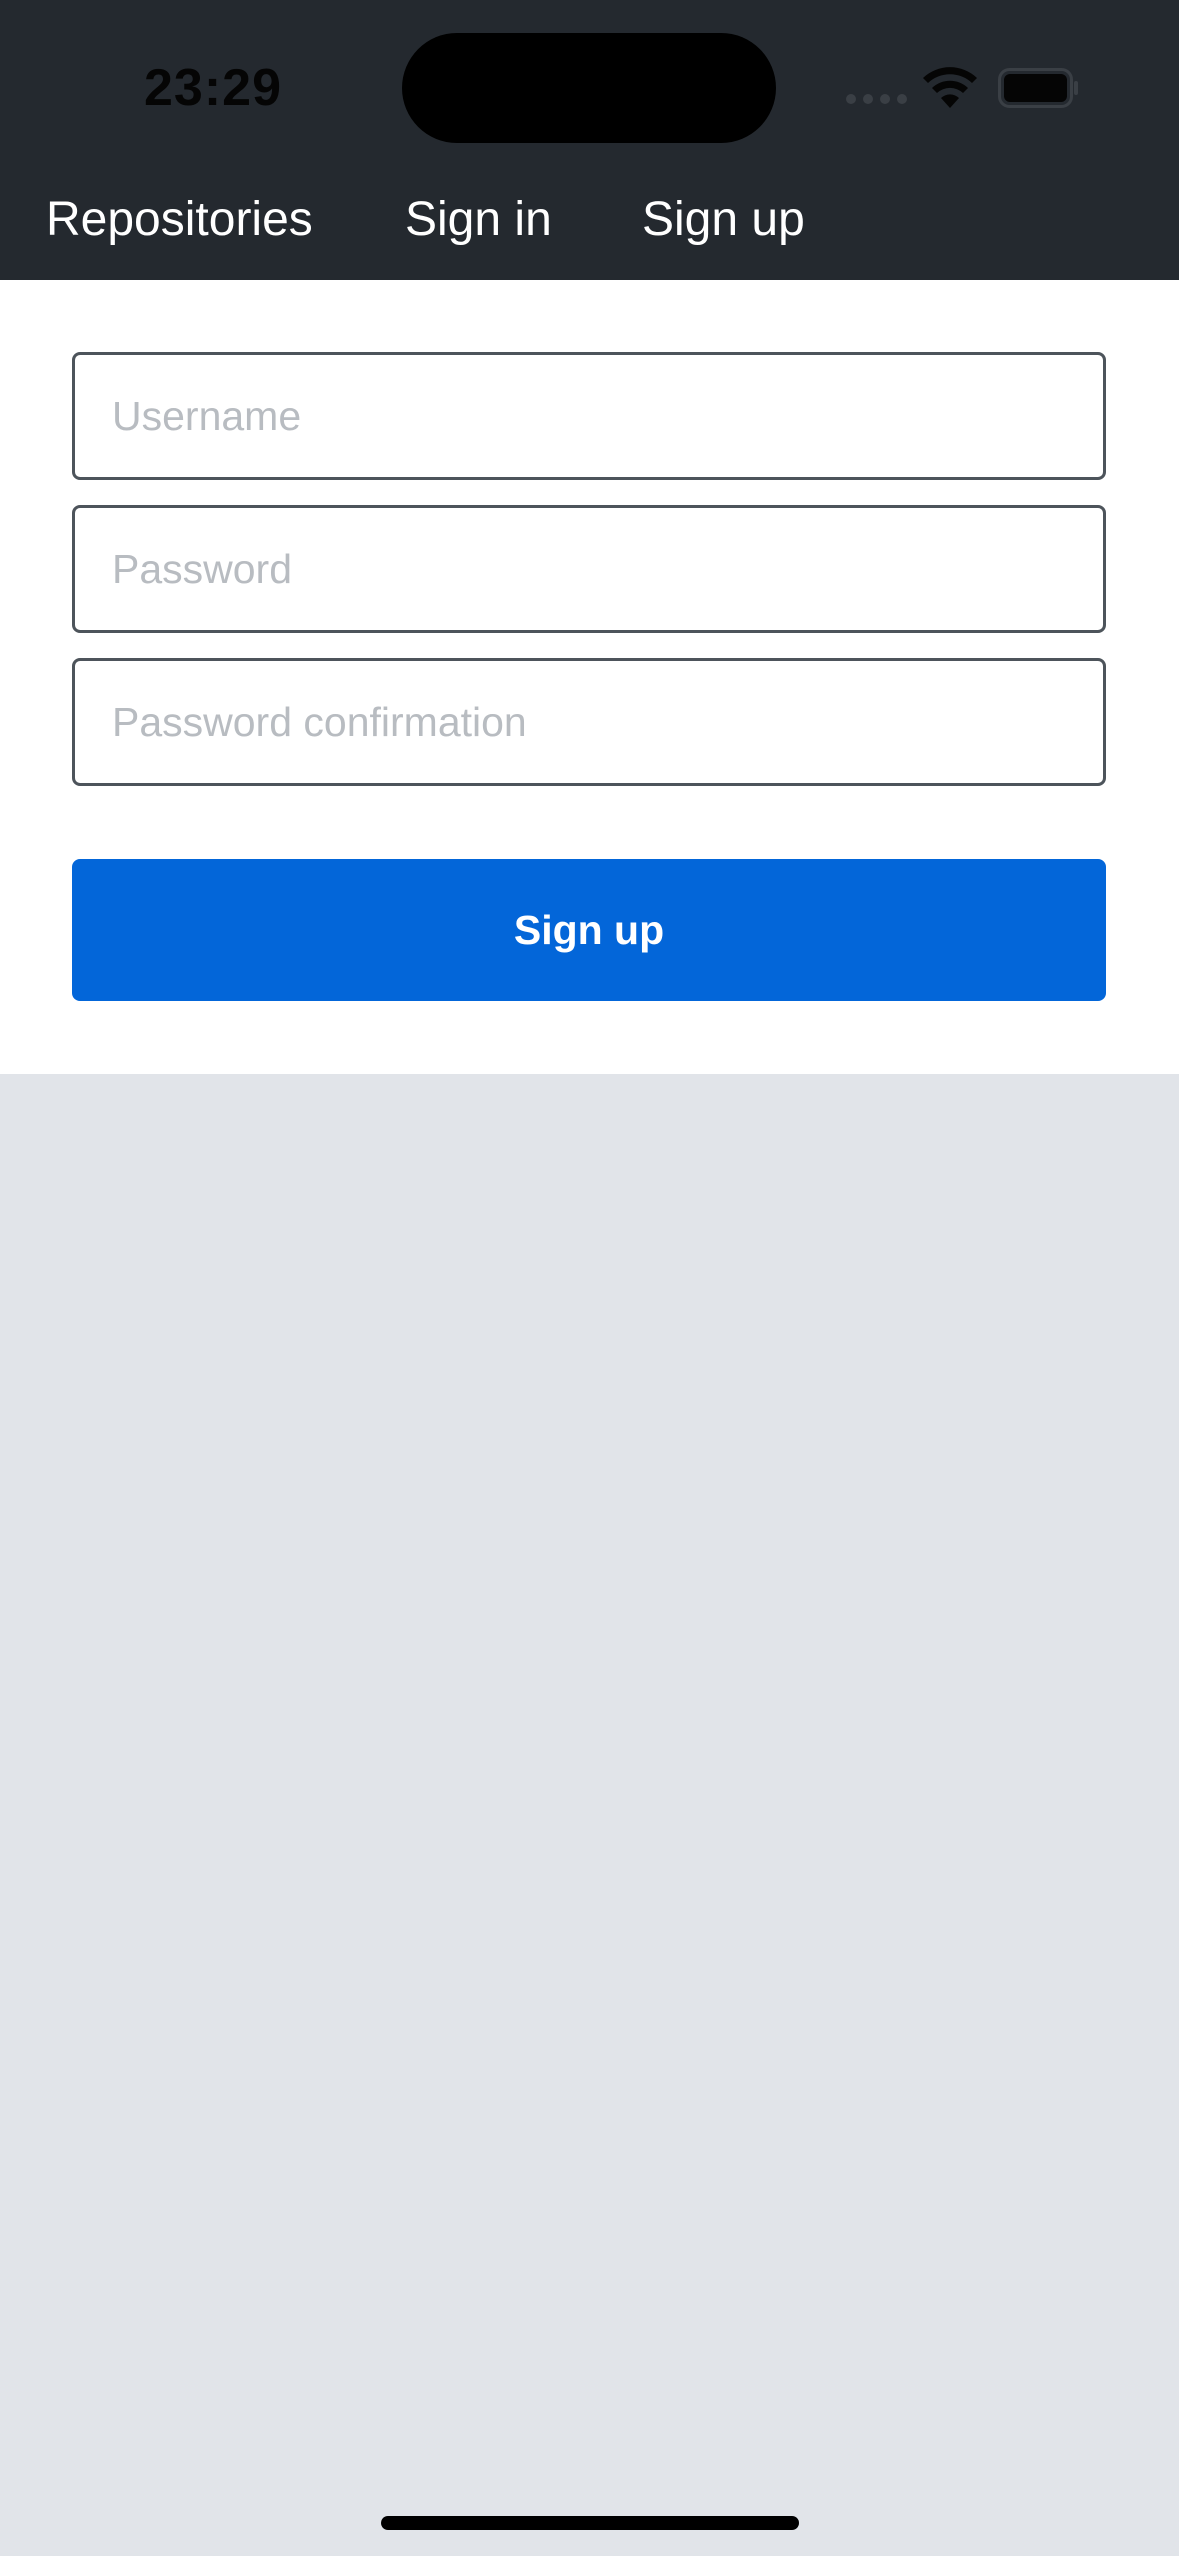 This screenshot has width=1179, height=2556. What do you see at coordinates (723, 220) in the screenshot?
I see `nav-link-sign-up: Sign up` at bounding box center [723, 220].